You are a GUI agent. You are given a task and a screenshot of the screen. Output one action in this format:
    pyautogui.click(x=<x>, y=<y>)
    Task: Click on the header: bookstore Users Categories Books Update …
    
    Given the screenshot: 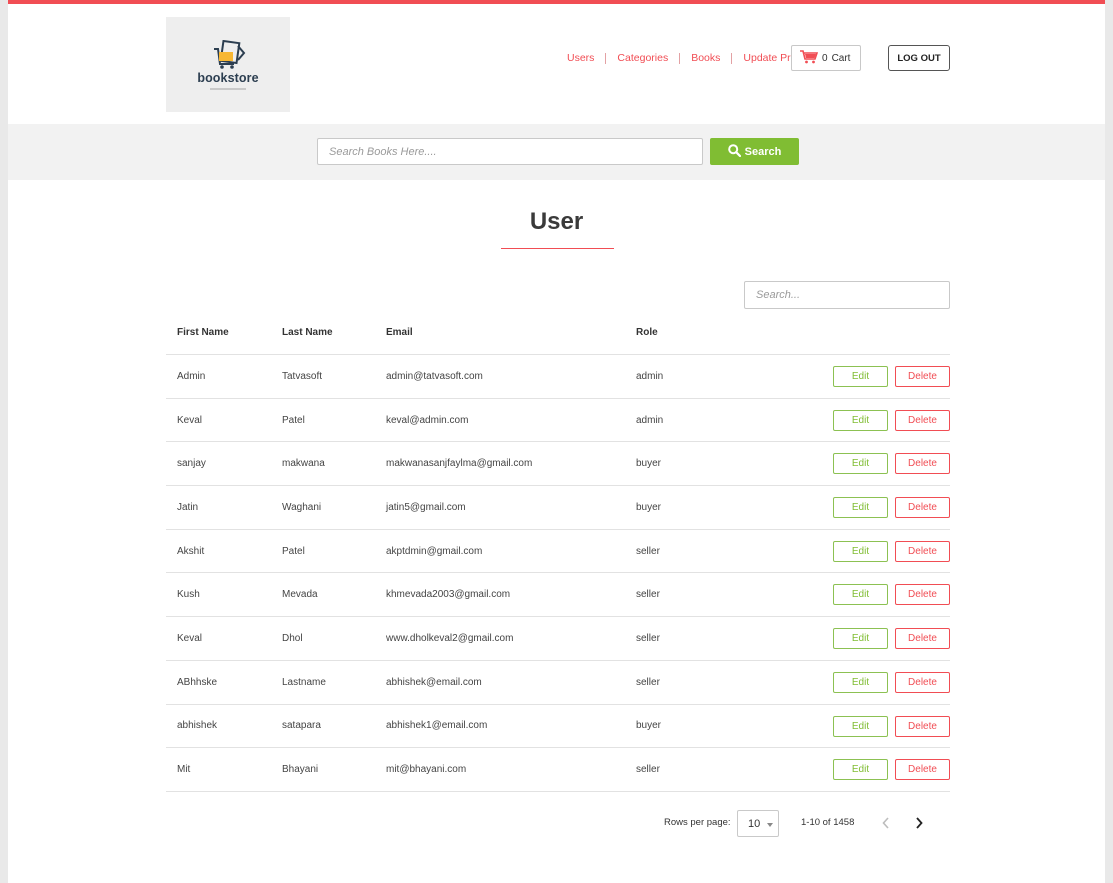 What is the action you would take?
    pyautogui.click(x=556, y=64)
    